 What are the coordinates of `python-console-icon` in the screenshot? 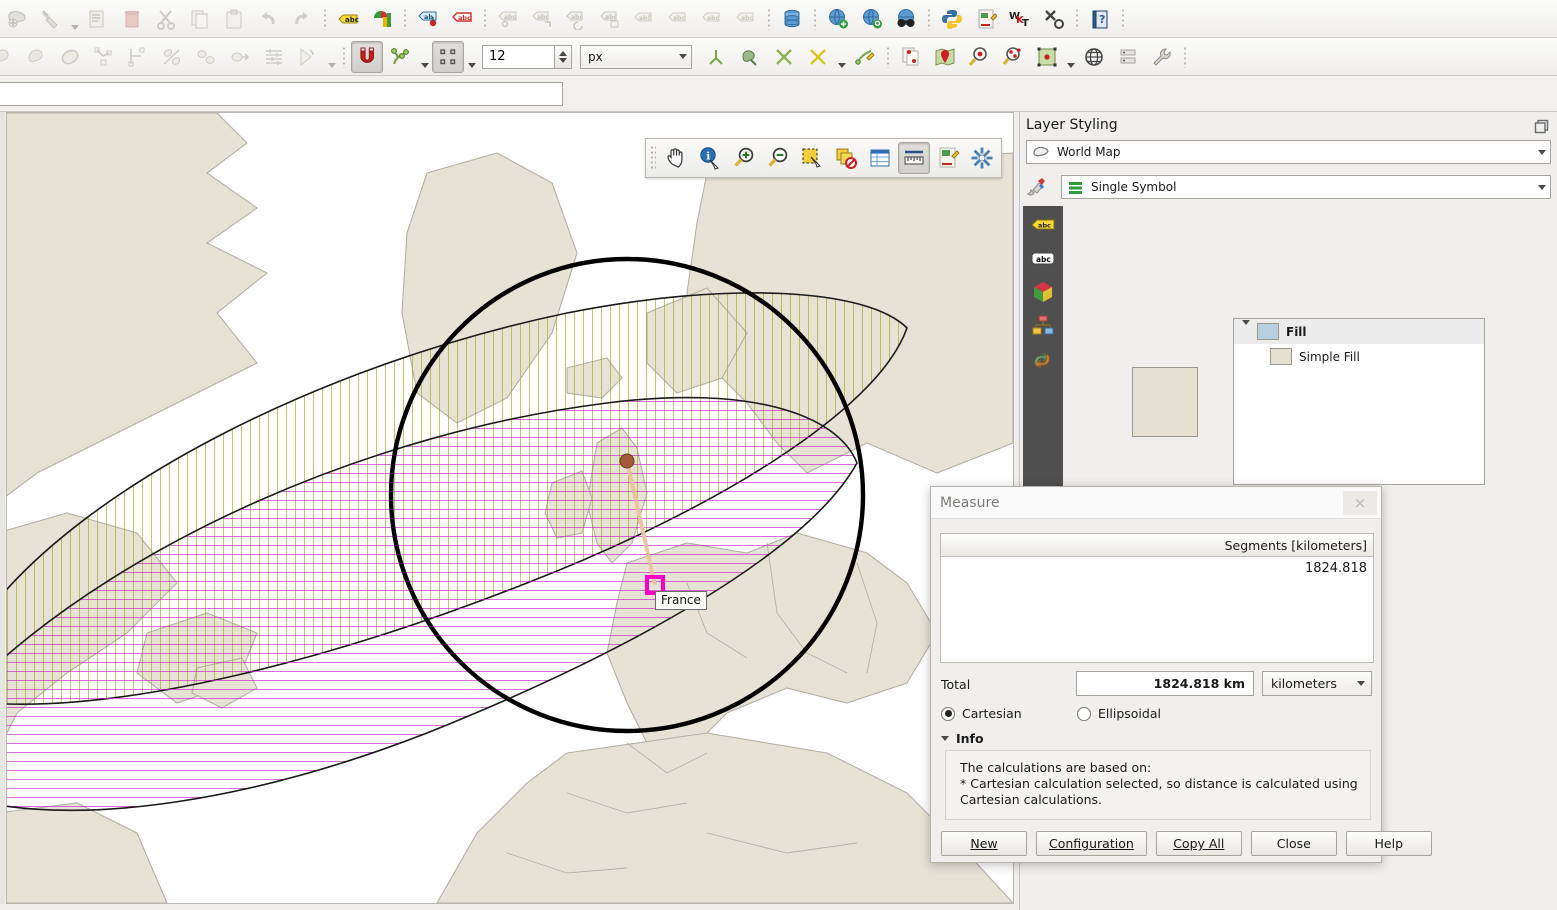 It's located at (952, 19).